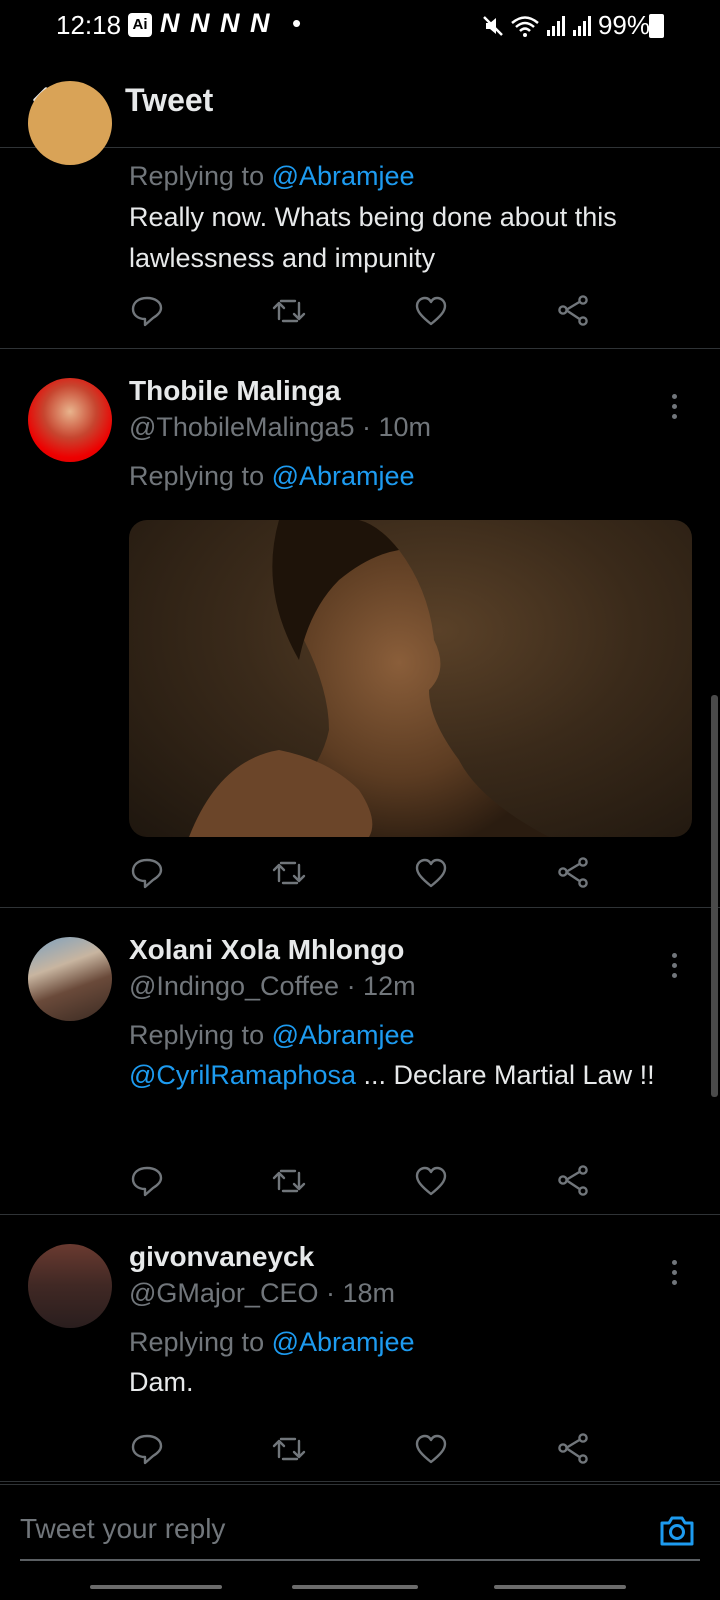  Describe the element at coordinates (221, 1257) in the screenshot. I see `author-name: givonvaneyck` at that location.